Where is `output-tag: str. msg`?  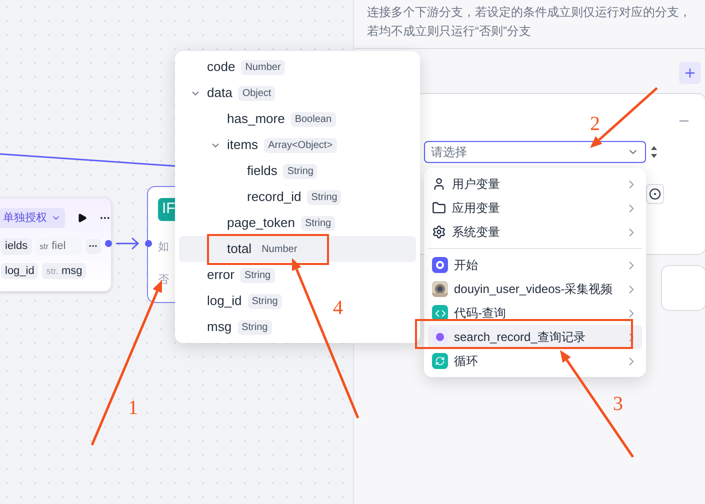 output-tag: str. msg is located at coordinates (64, 270).